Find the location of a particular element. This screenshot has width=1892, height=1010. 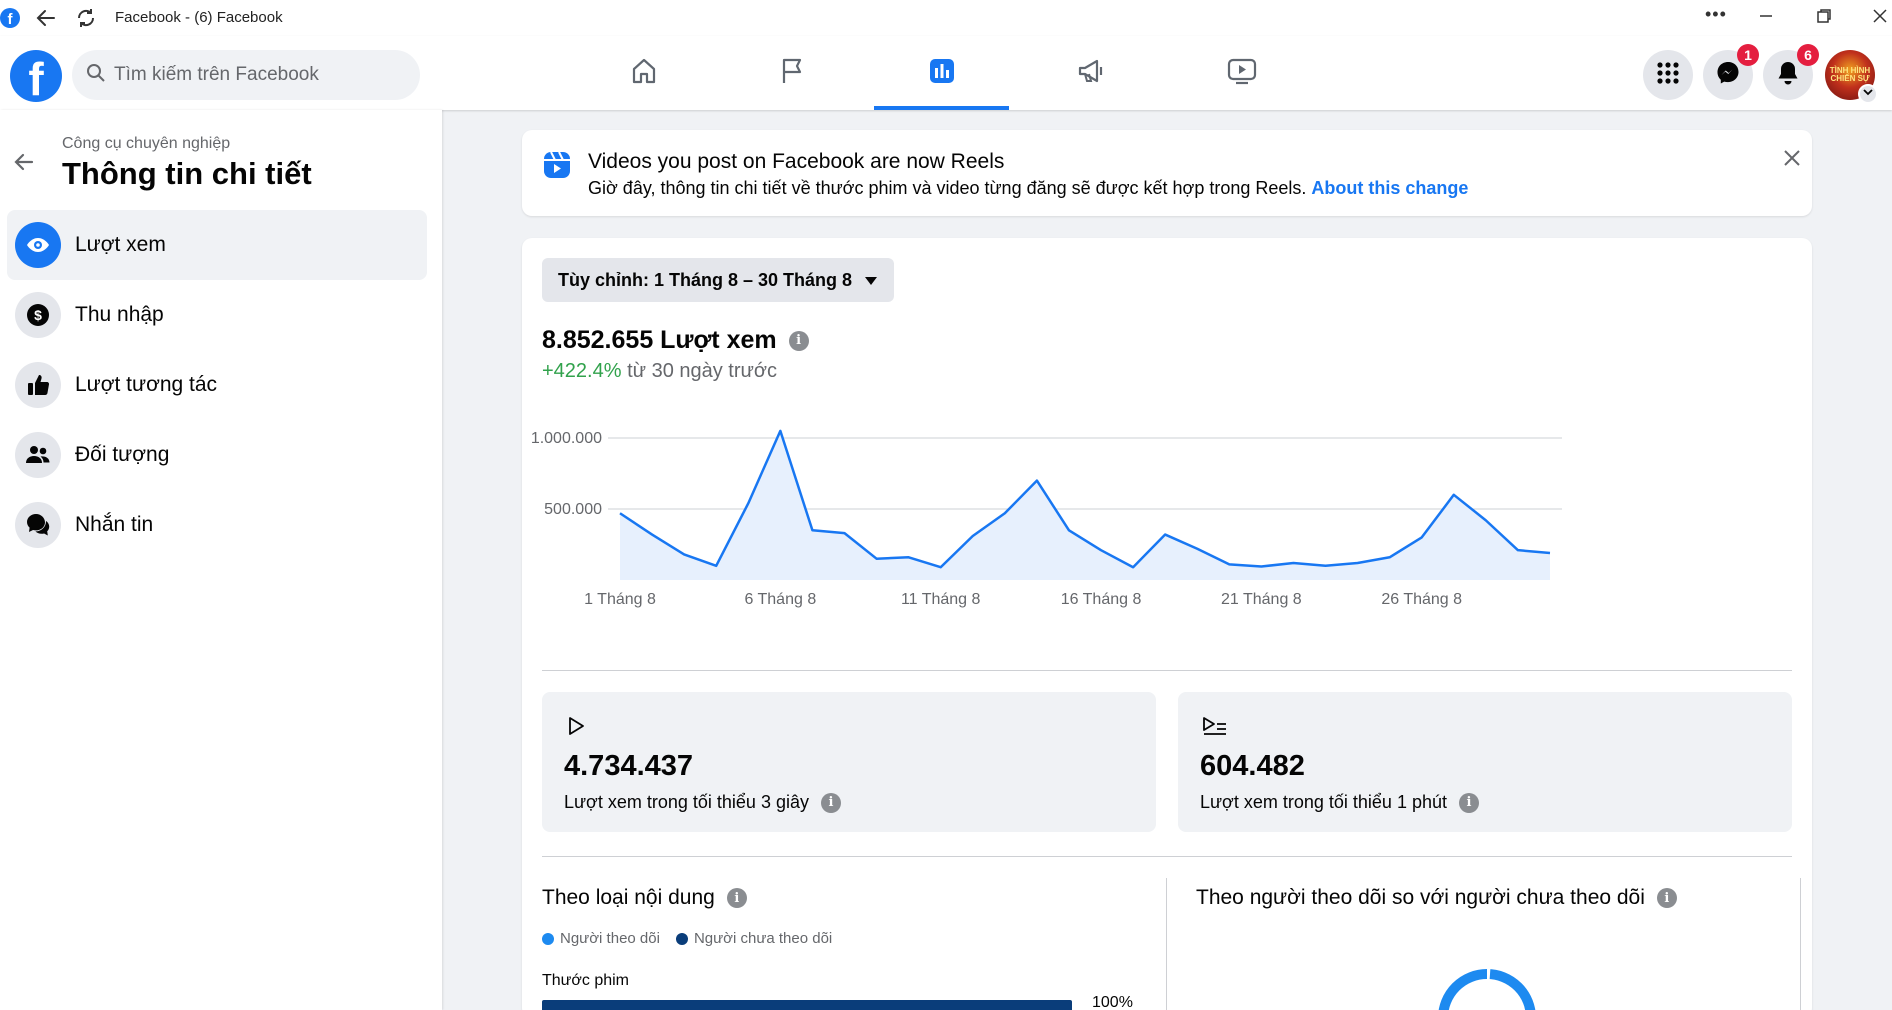

x-tick-label: 16 Tháng 8 is located at coordinates (1101, 599).